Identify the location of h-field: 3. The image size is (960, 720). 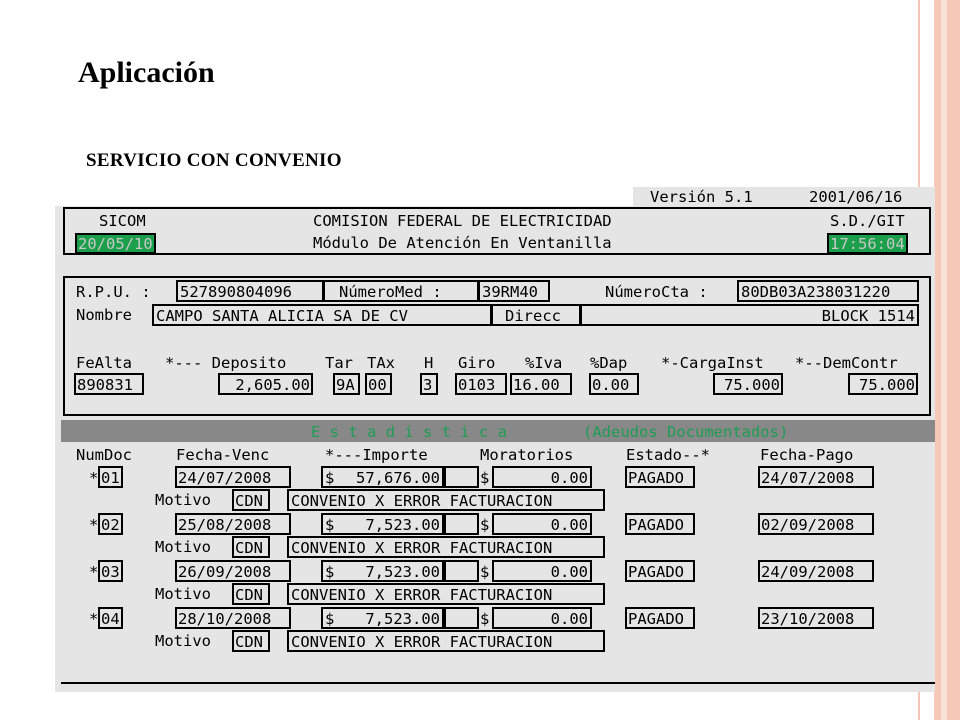
(429, 384).